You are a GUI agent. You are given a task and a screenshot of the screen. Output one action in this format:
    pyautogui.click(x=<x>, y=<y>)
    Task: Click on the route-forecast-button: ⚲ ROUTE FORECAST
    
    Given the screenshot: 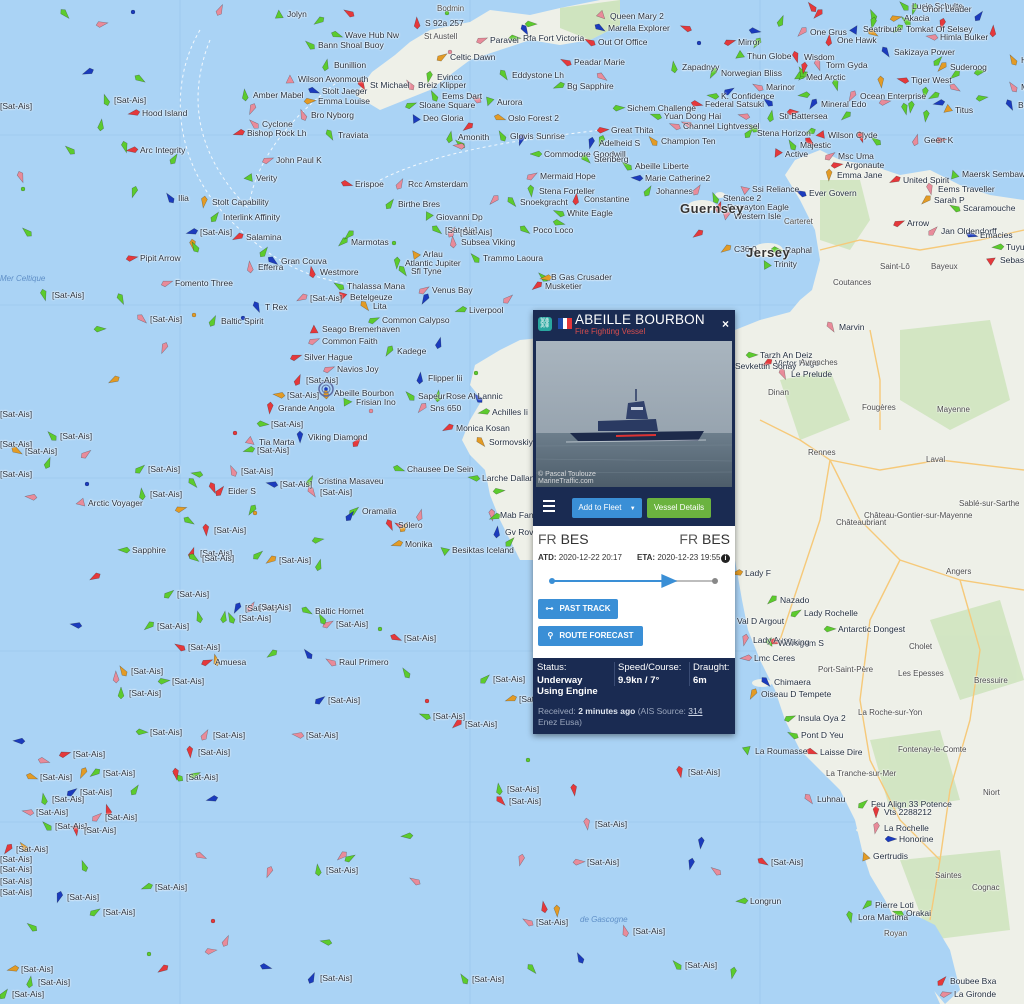 What is the action you would take?
    pyautogui.click(x=590, y=636)
    